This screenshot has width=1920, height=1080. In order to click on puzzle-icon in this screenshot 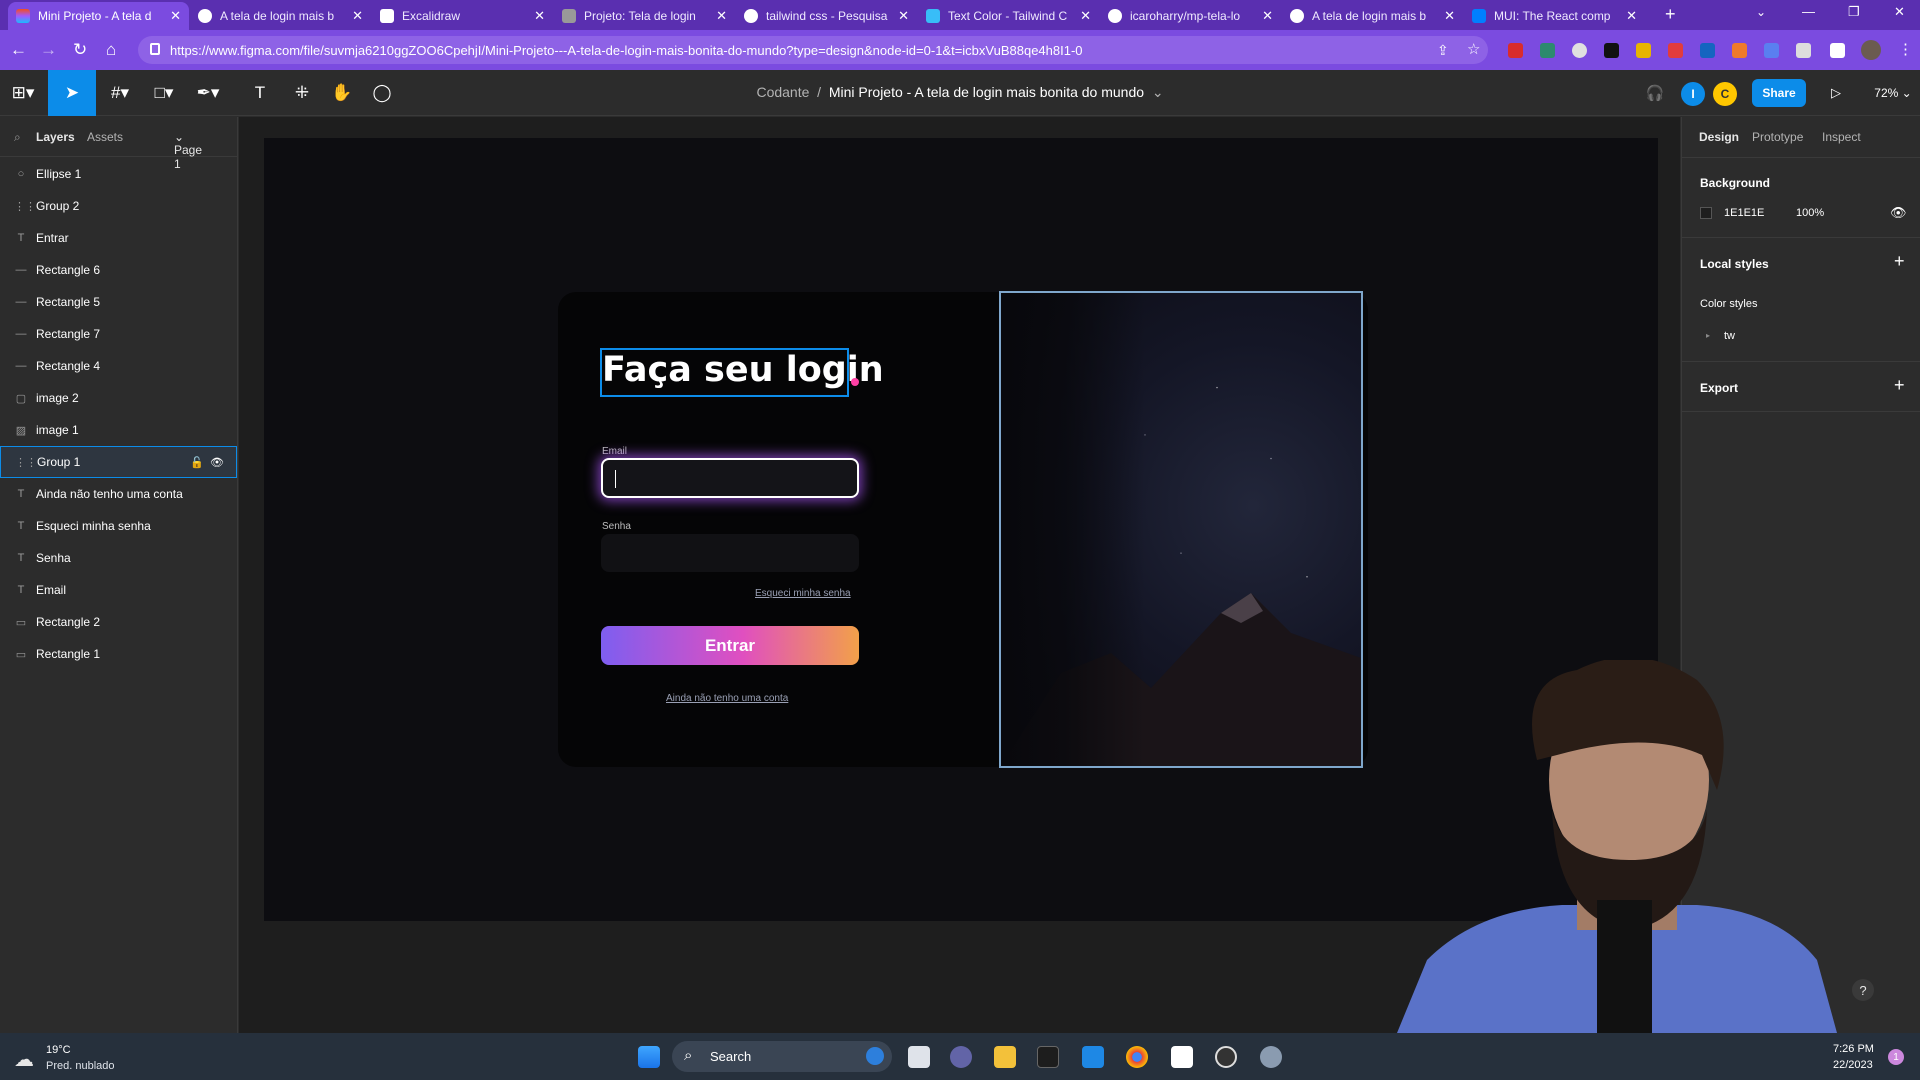, I will do `click(1803, 50)`.